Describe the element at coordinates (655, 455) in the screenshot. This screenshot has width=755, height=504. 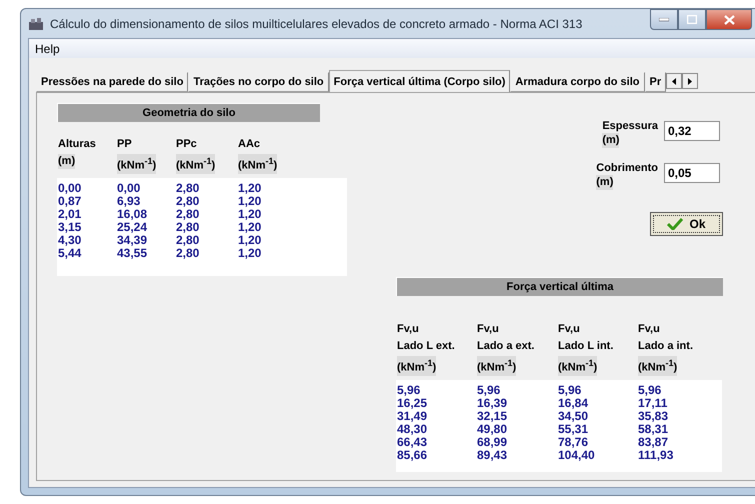
I see `table-cell-text: 111,93` at that location.